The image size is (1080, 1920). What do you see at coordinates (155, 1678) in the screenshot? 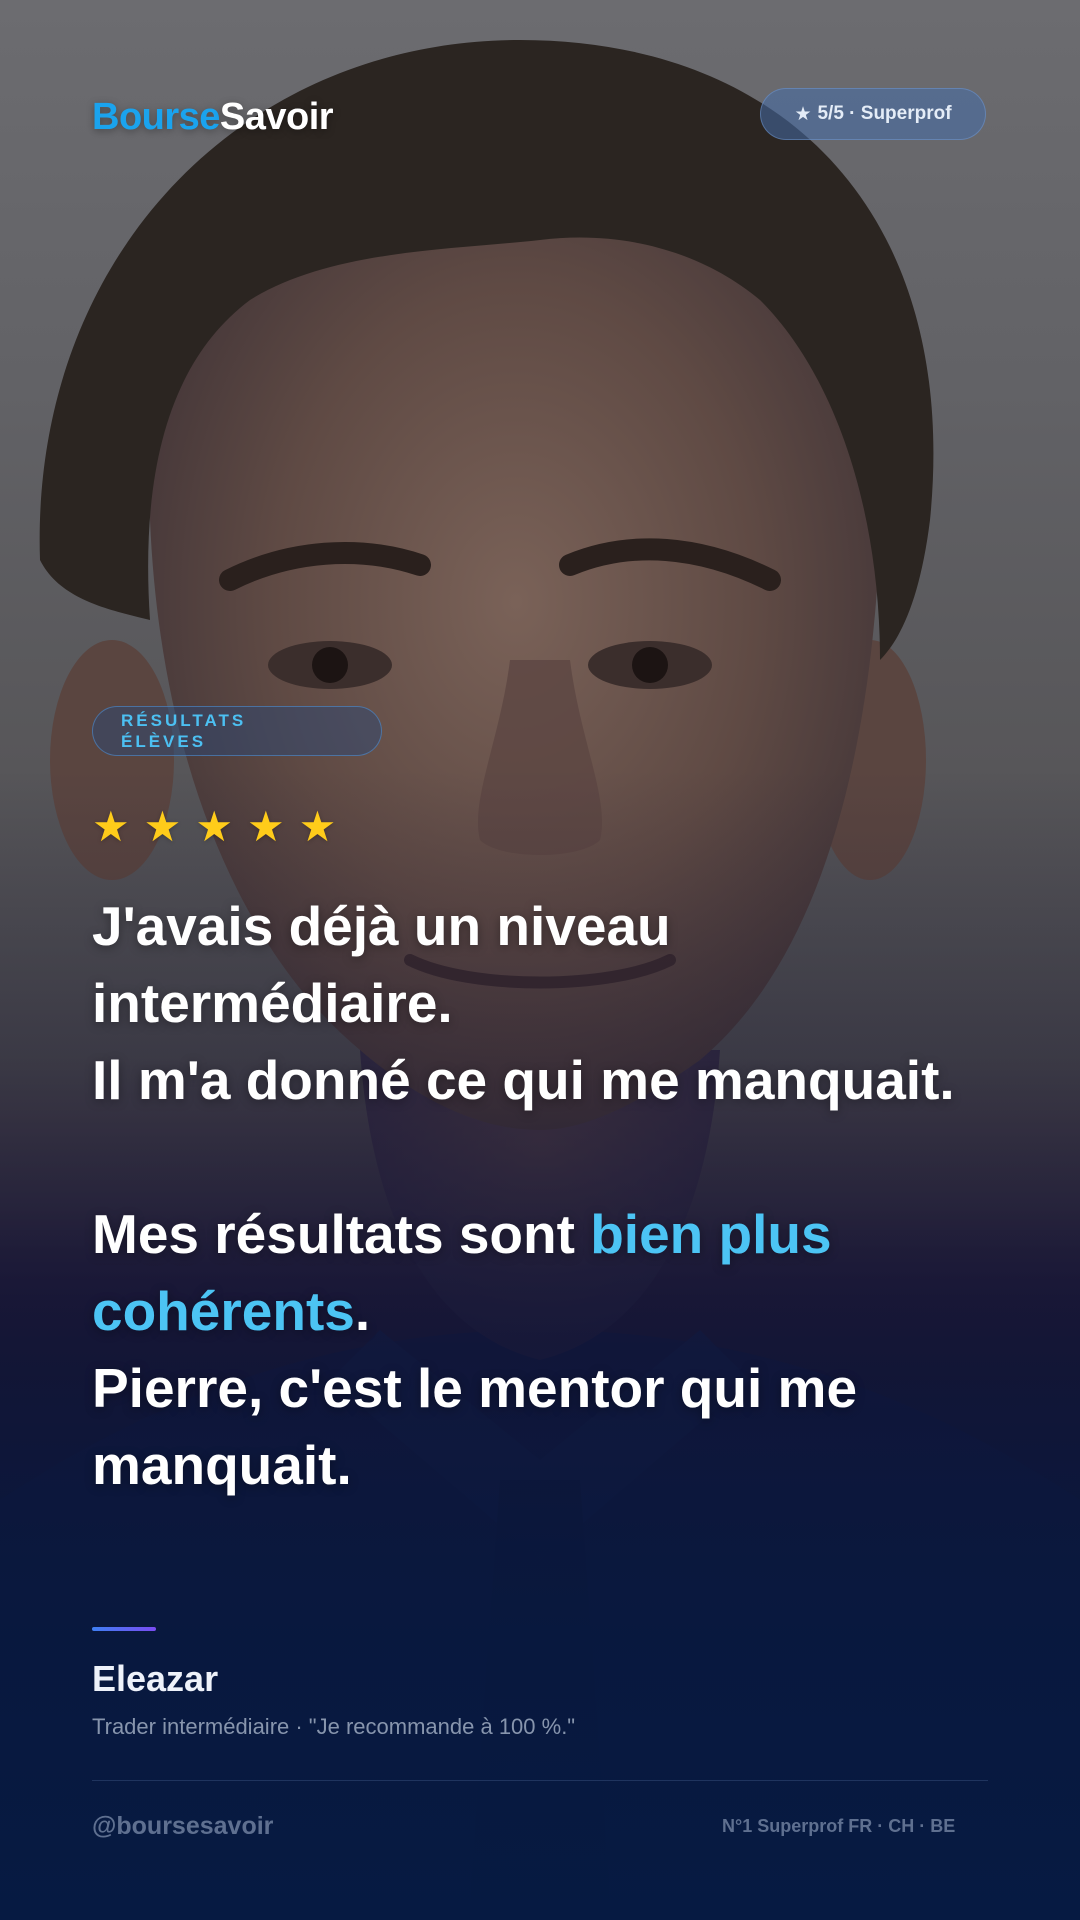
I see `author-name: Eleazar` at bounding box center [155, 1678].